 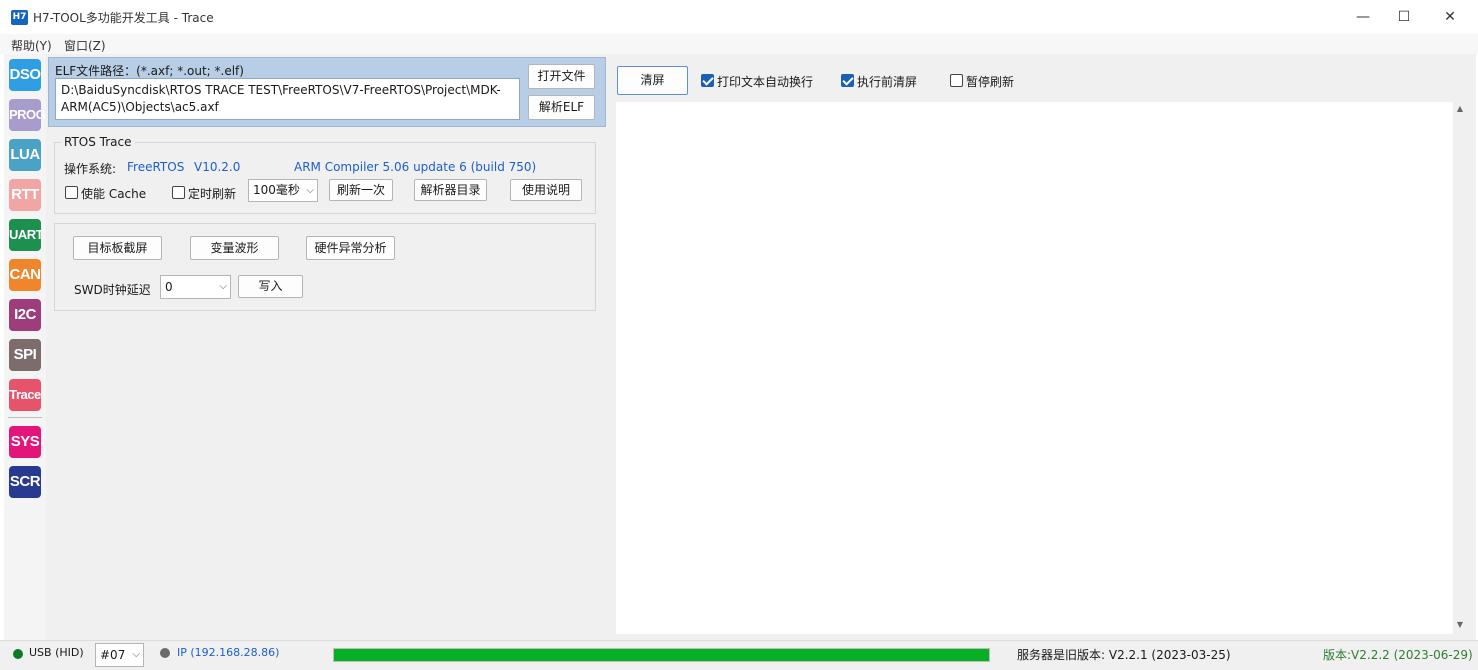 What do you see at coordinates (149, 71) in the screenshot?
I see `elf-path-label: ELF文件路径：(*.axf; *.out; *.elf)` at bounding box center [149, 71].